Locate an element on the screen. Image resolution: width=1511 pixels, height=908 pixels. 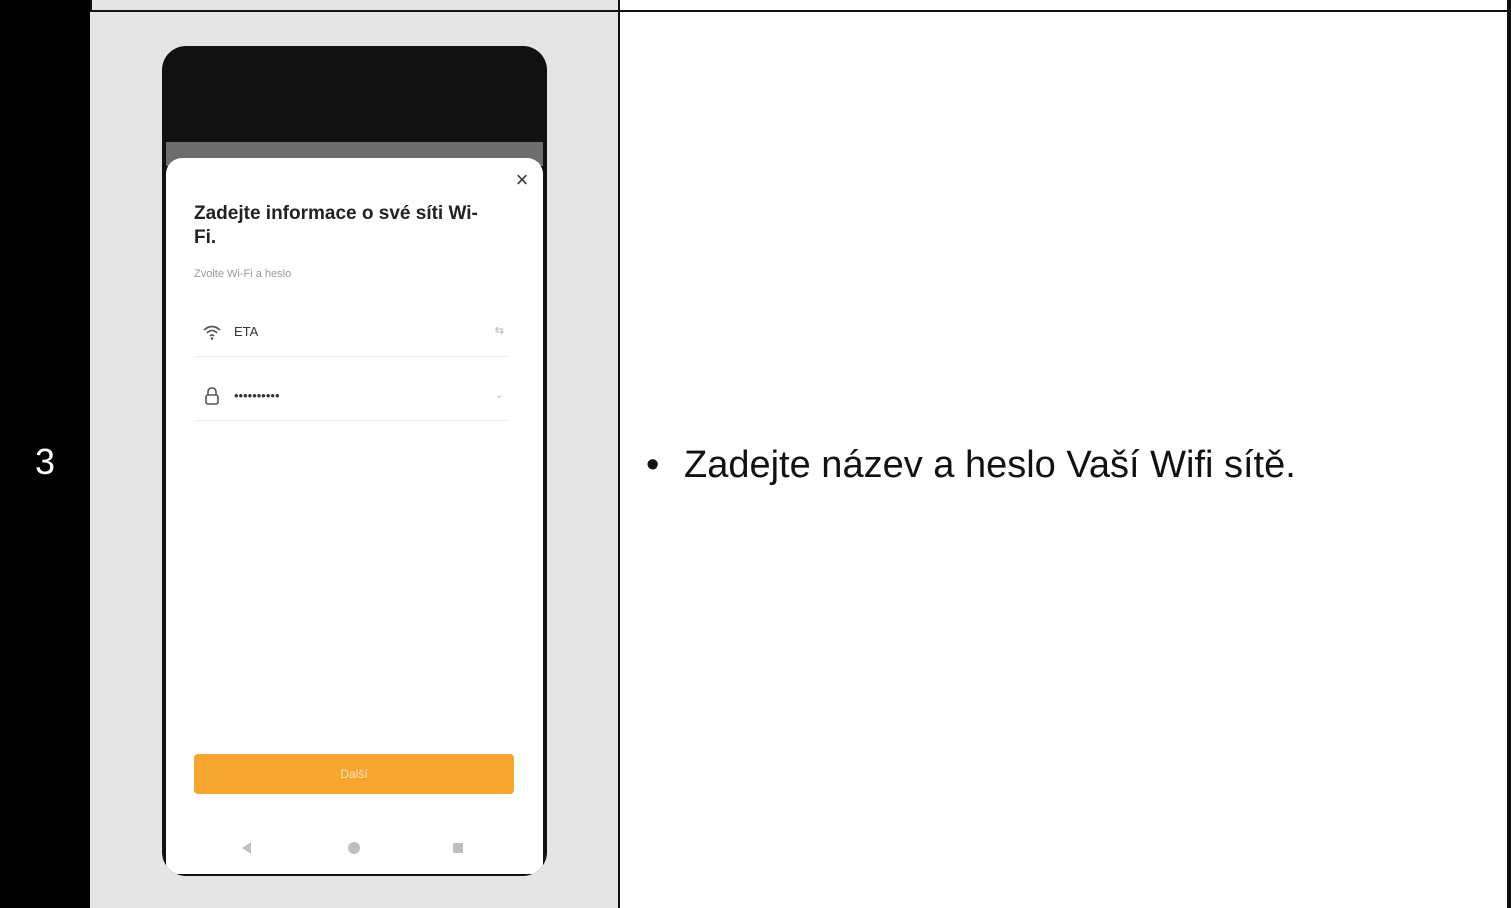
sheet-subtitle: Zvolte Wi-Fi a heslo is located at coordinates (243, 274).